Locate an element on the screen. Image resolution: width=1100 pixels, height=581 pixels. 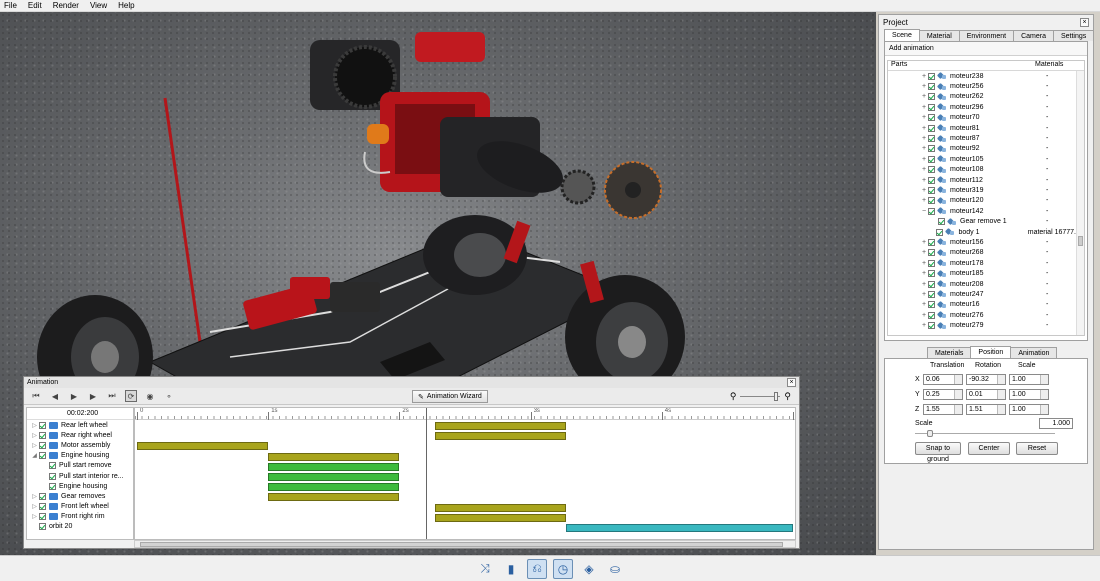
zoom-out-icon: ⚲ is located at coordinates (733, 396).